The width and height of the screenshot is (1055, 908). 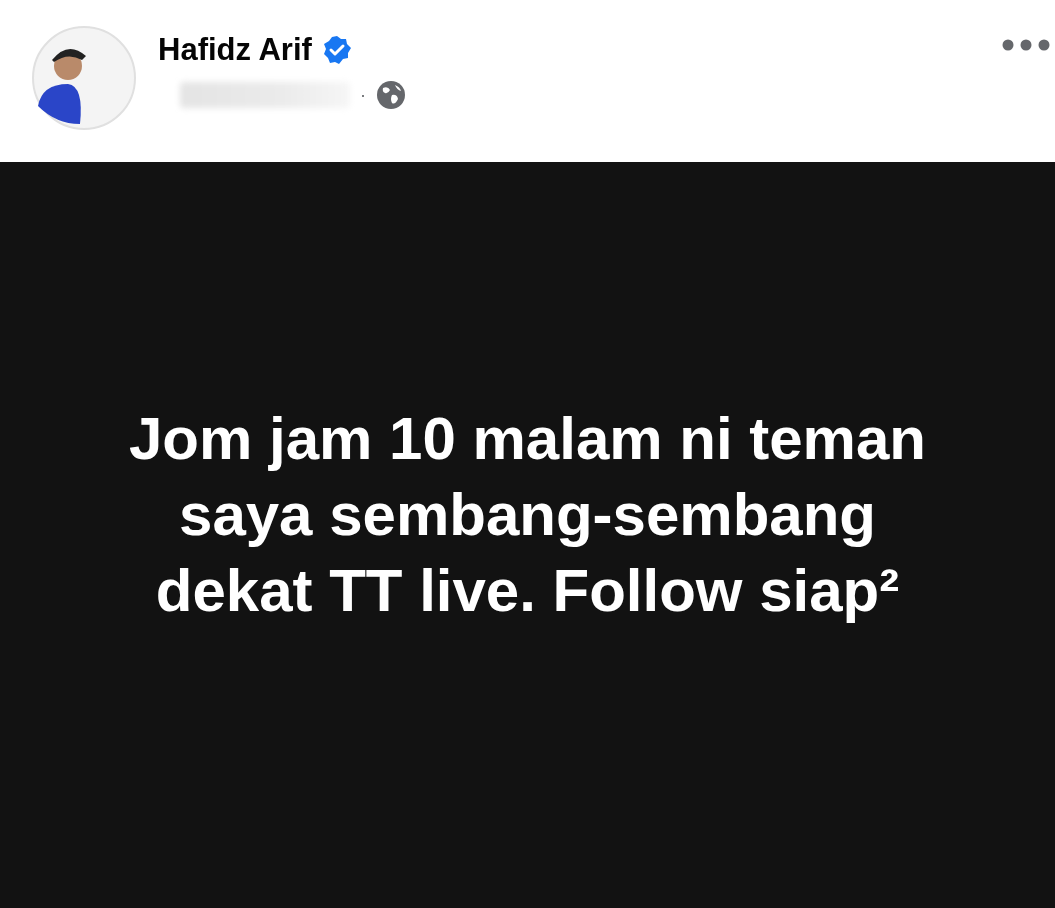 I want to click on author-name: Hafidz Arif, so click(x=235, y=50).